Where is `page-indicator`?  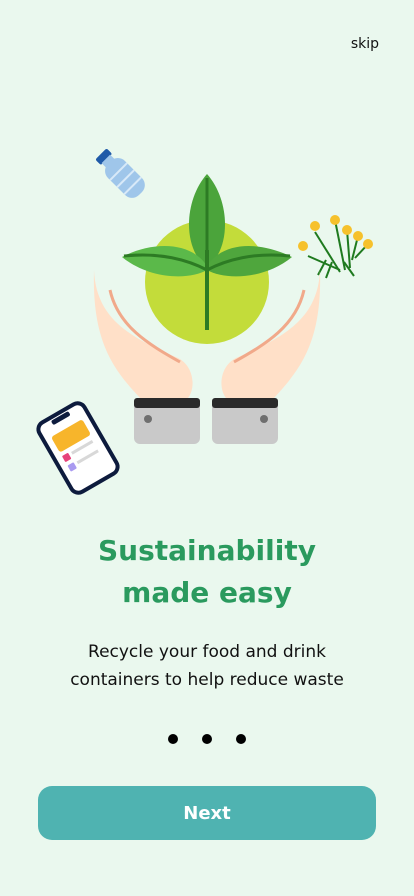
page-indicator is located at coordinates (207, 739).